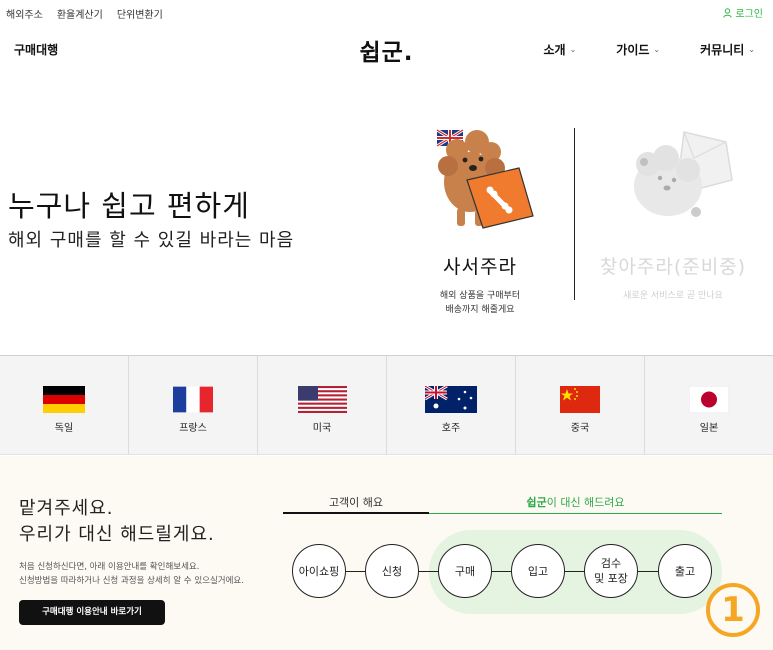  Describe the element at coordinates (480, 303) in the screenshot. I see `service-description: 해외 상품을 구매부터 배송까지 해줄게요` at that location.